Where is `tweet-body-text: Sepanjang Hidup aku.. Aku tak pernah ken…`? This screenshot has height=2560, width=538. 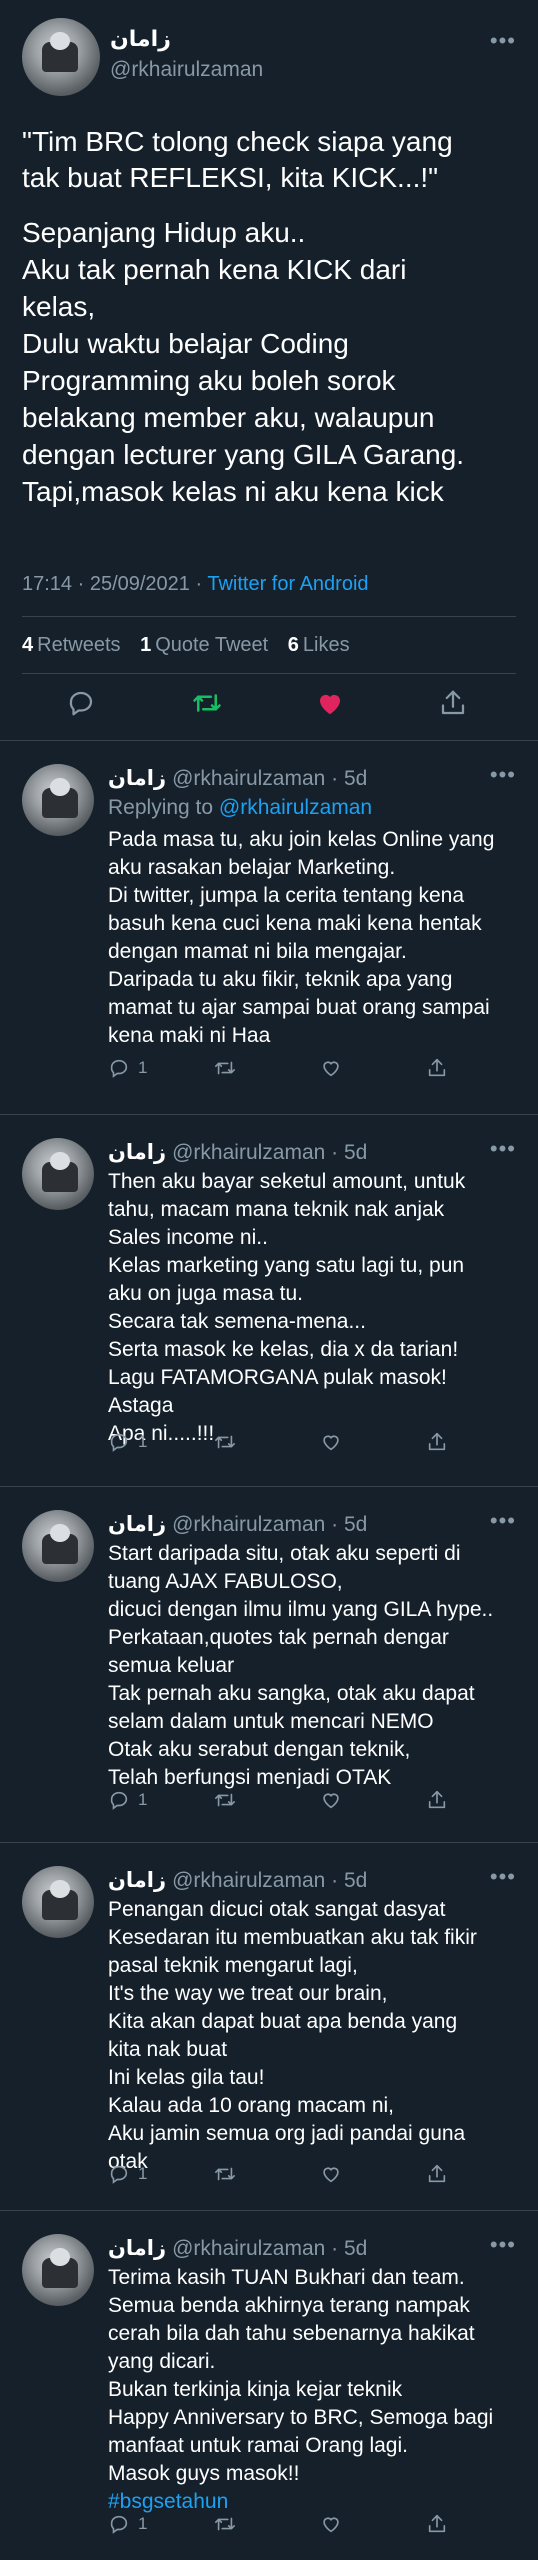 tweet-body-text: Sepanjang Hidup aku.. Aku tak pernah ken… is located at coordinates (243, 362).